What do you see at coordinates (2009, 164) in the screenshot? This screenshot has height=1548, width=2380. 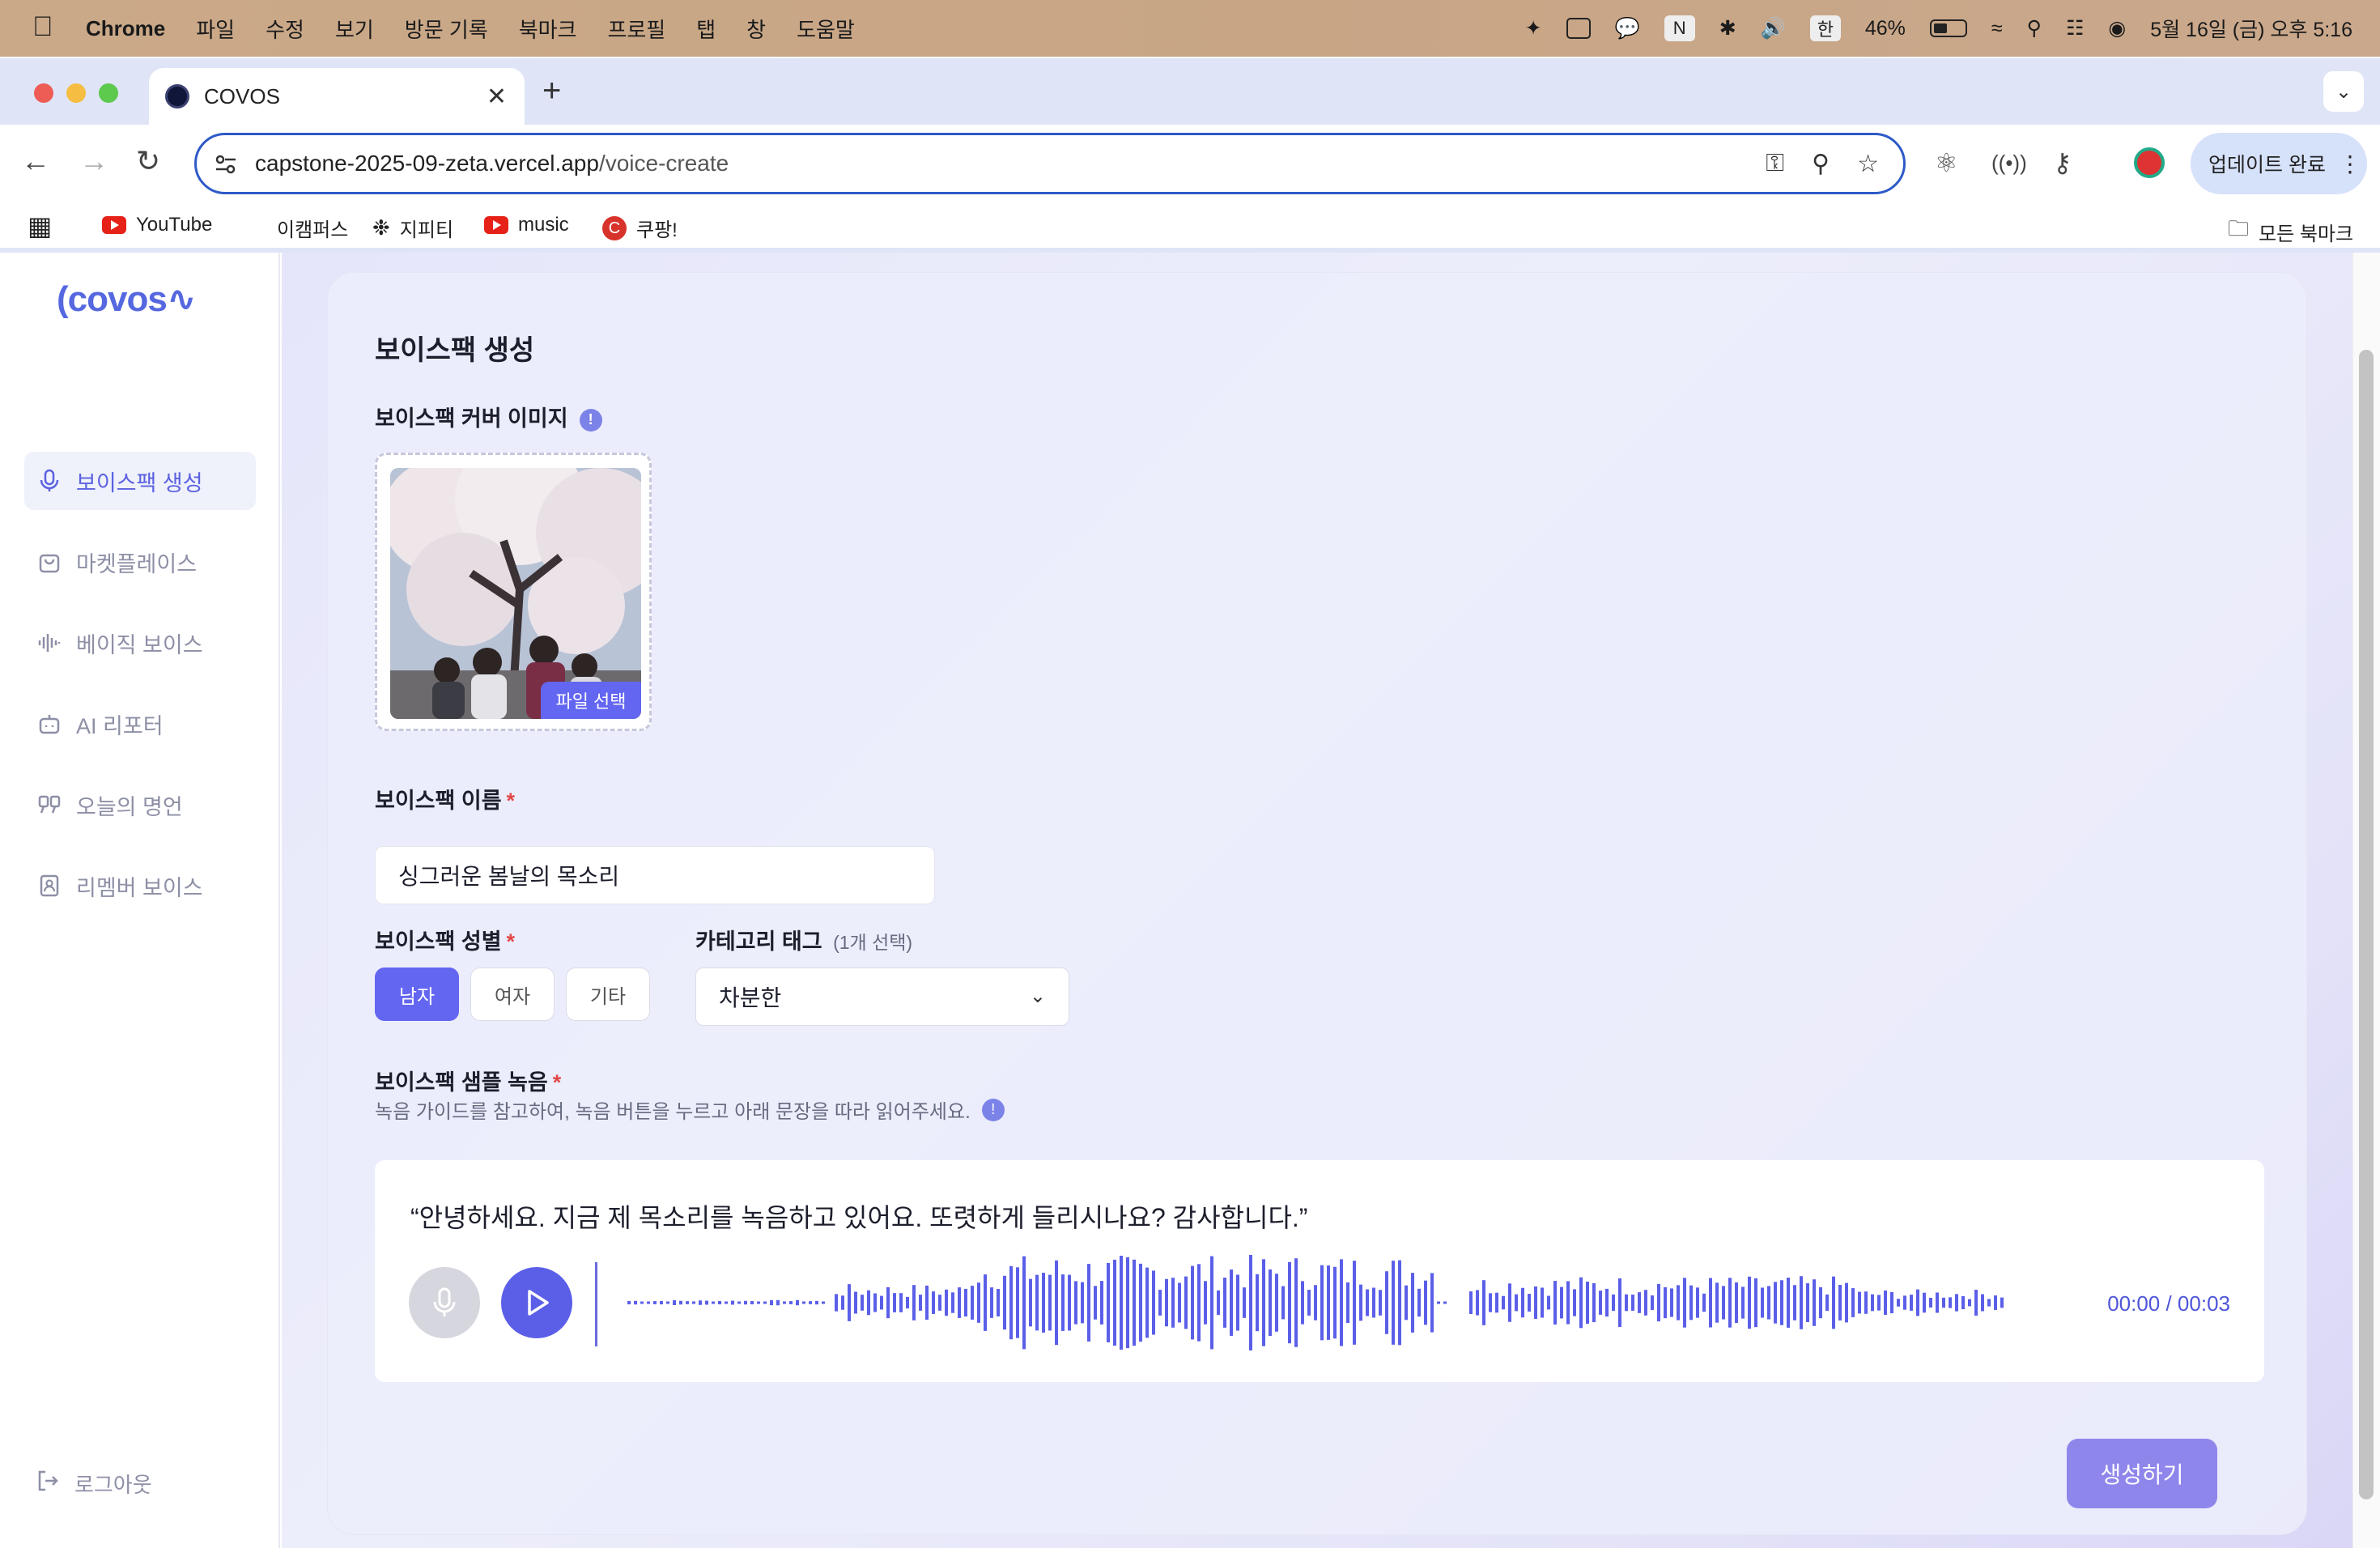 I see `broadcast-extension-icon: ((•))` at bounding box center [2009, 164].